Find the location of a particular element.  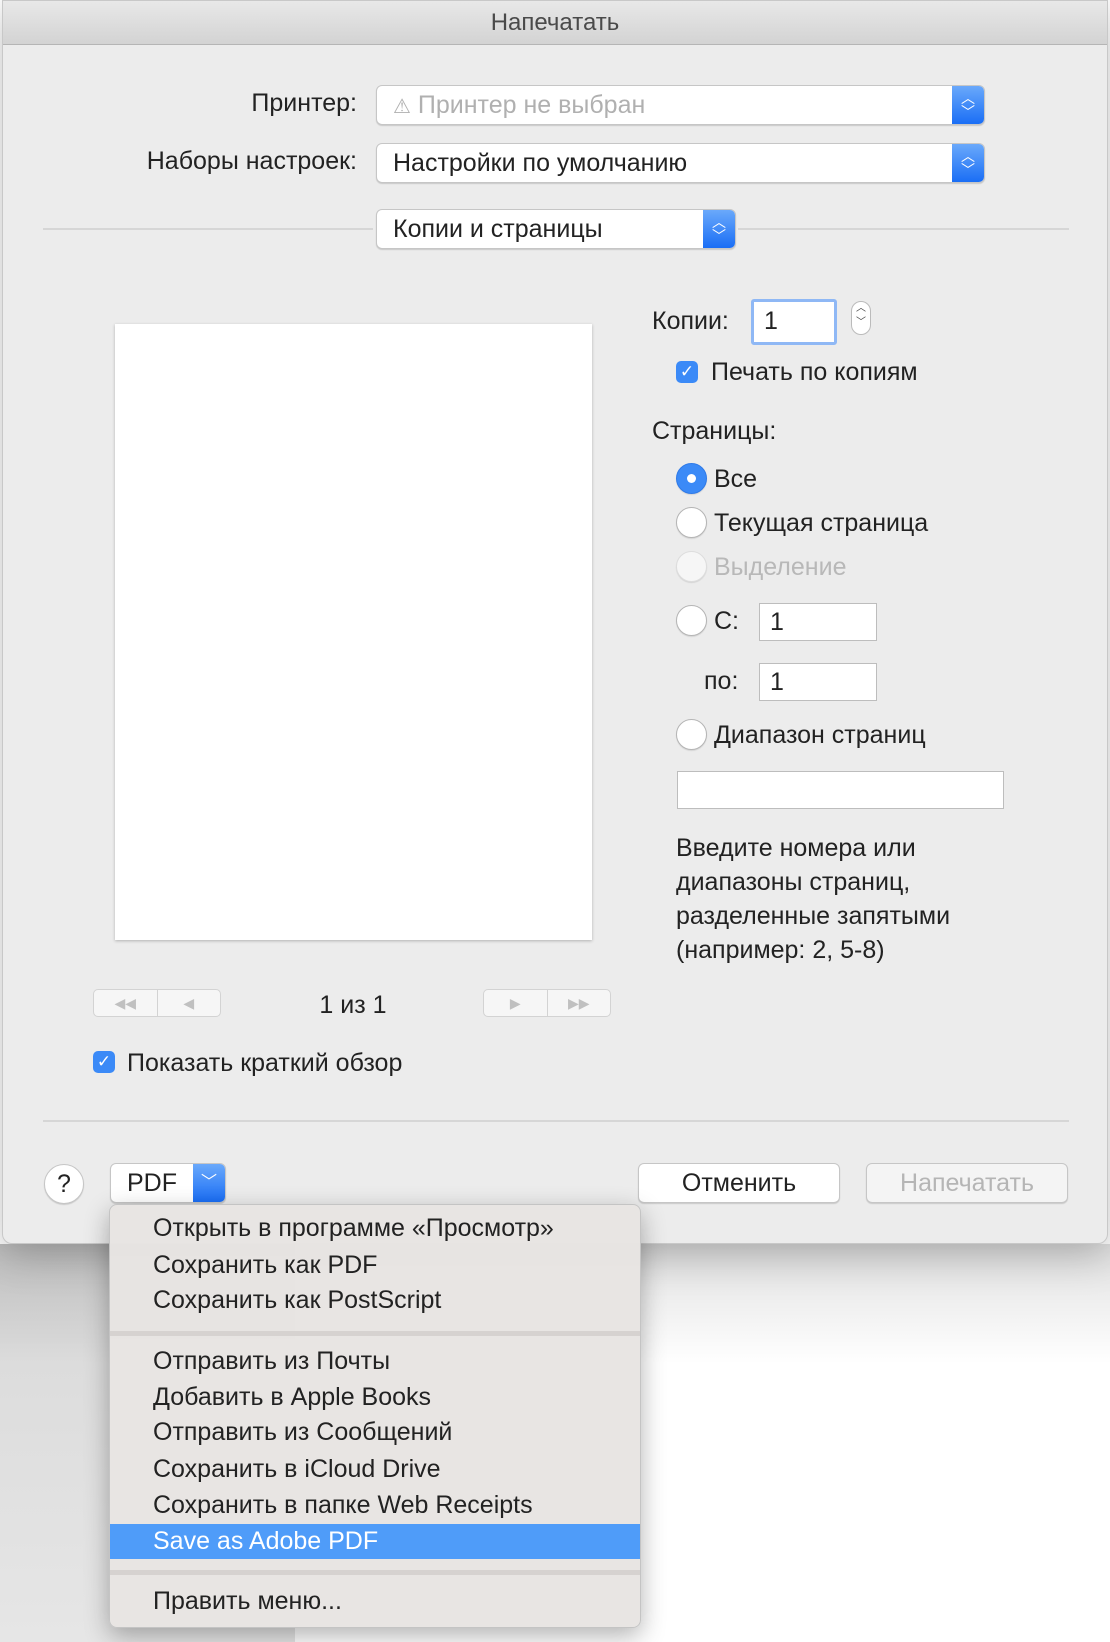

next-page-icon: ▶ is located at coordinates (515, 1003).